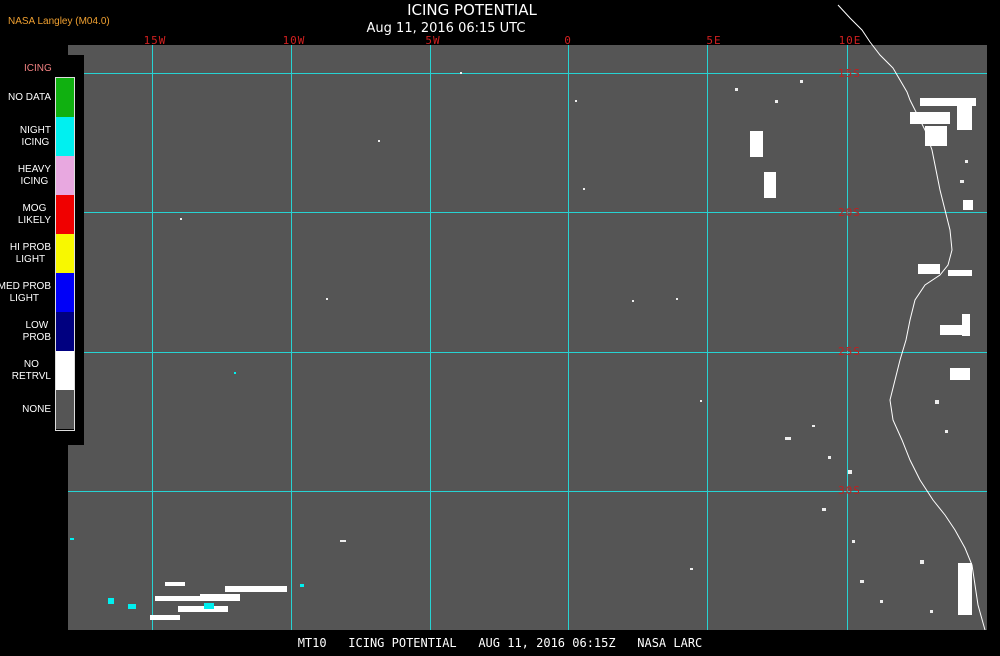 This screenshot has width=1000, height=656. I want to click on legend-item-med-prob-light: MED PROB LIGHT, so click(28, 292).